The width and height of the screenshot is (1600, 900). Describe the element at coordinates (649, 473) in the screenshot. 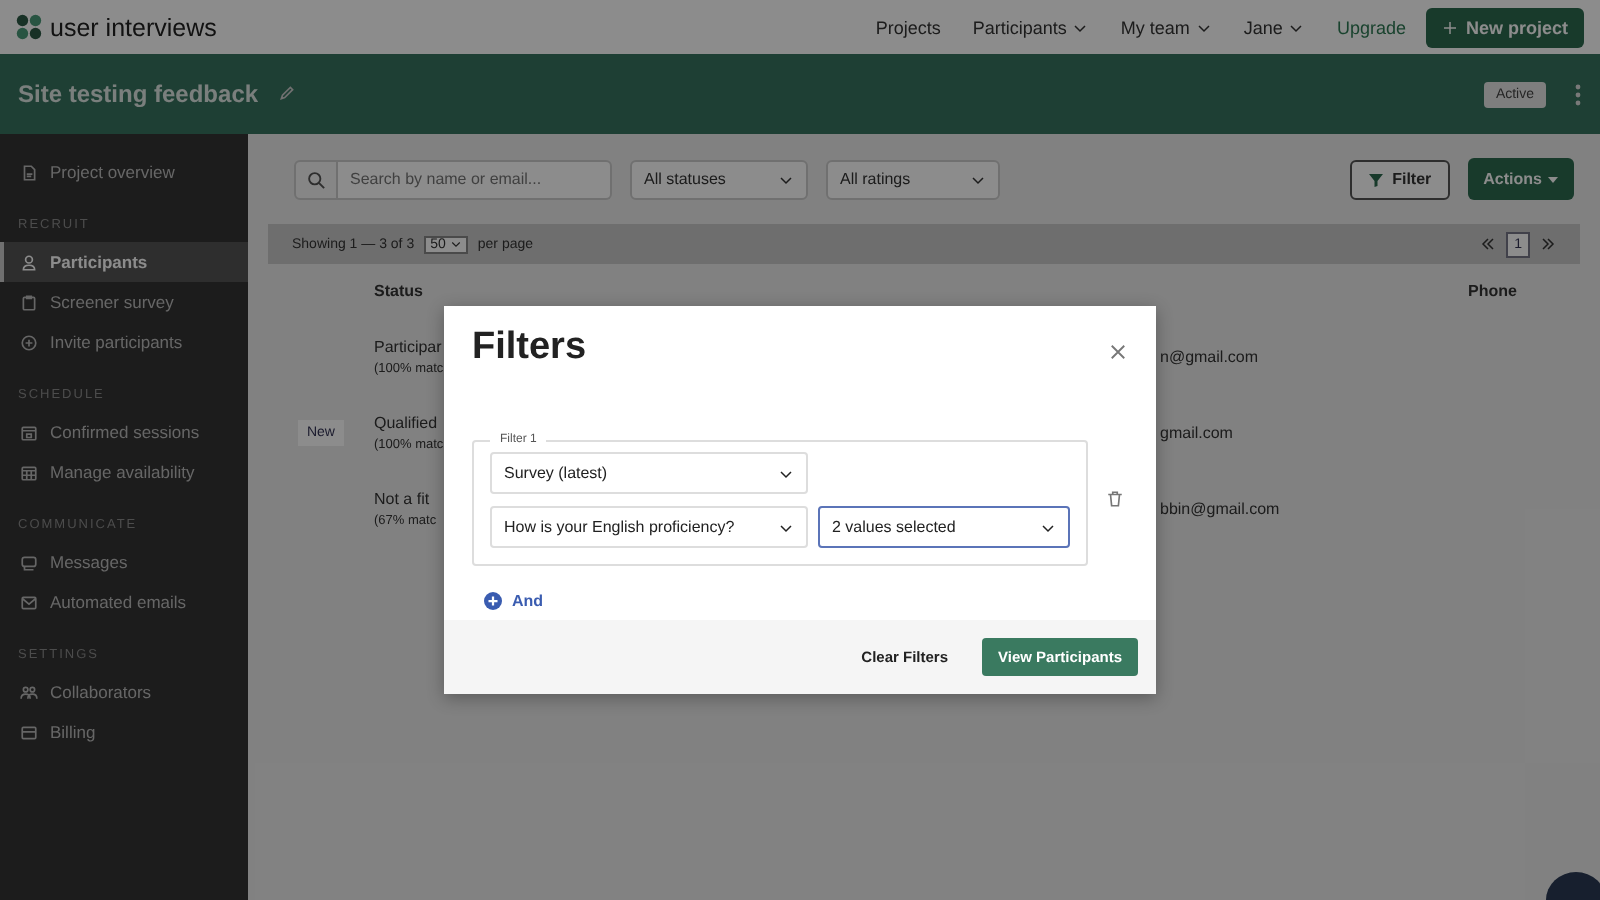

I see `field-dropdown: Survey (latest)` at that location.